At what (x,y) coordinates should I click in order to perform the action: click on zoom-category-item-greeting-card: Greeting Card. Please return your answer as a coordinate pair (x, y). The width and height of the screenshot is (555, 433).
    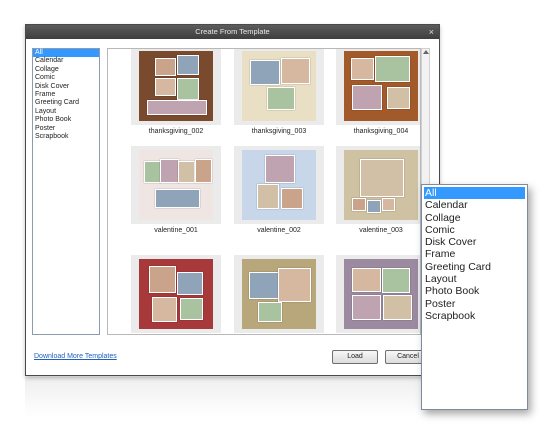
    Looking at the image, I should click on (474, 267).